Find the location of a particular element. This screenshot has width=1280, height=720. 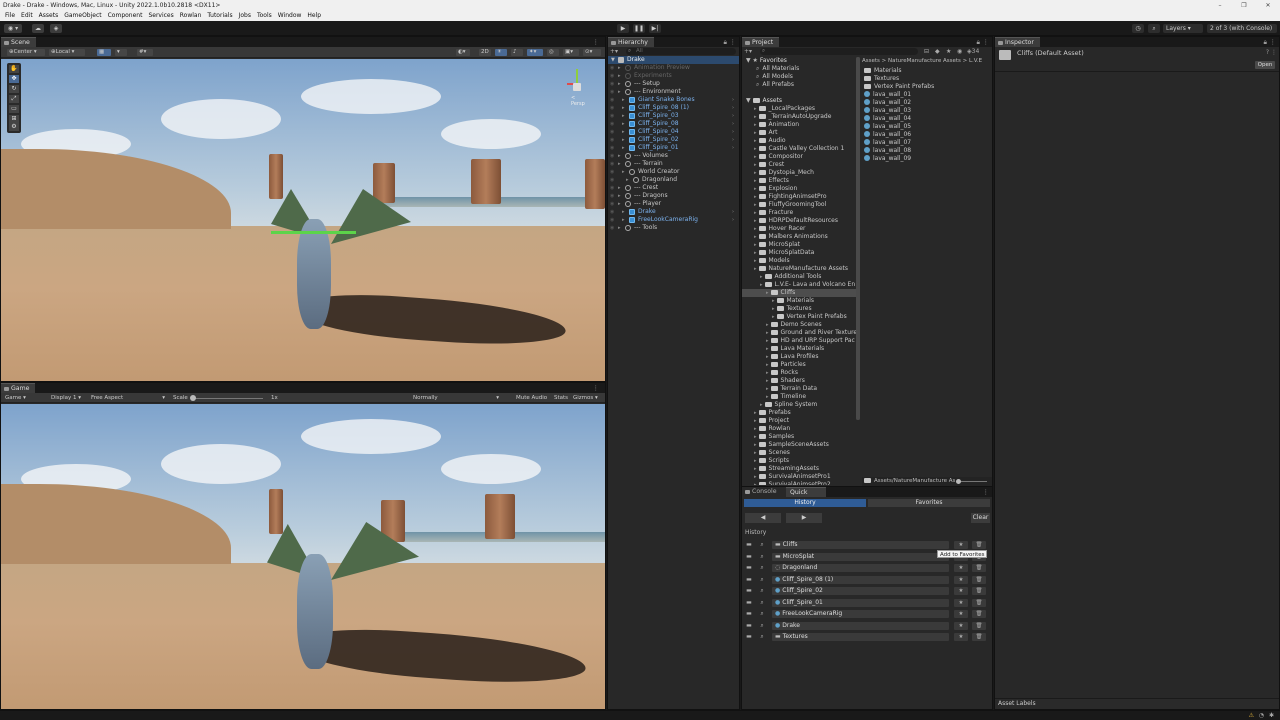

collab-icon: ◈ is located at coordinates (56, 28).